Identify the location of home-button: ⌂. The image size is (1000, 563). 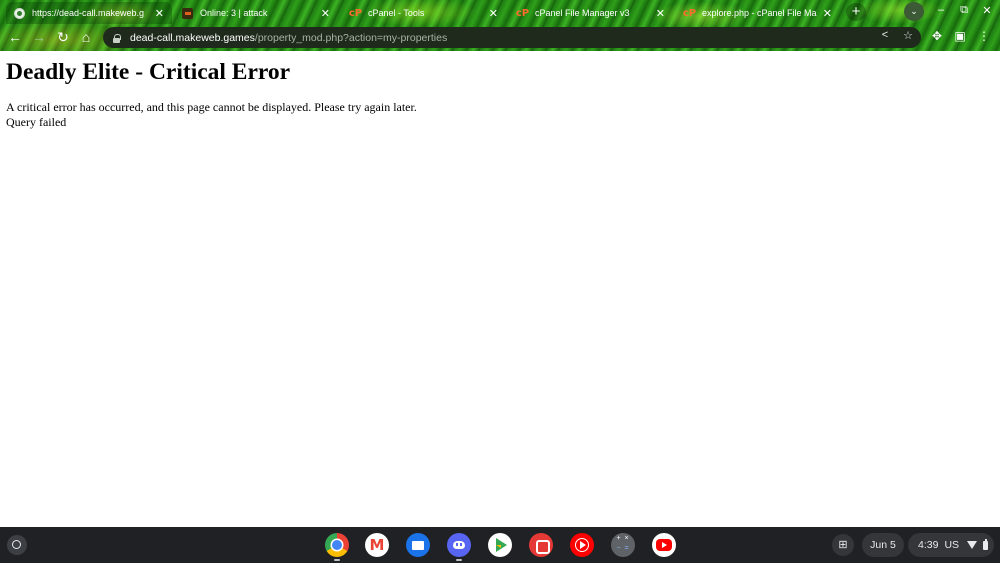
(86, 37).